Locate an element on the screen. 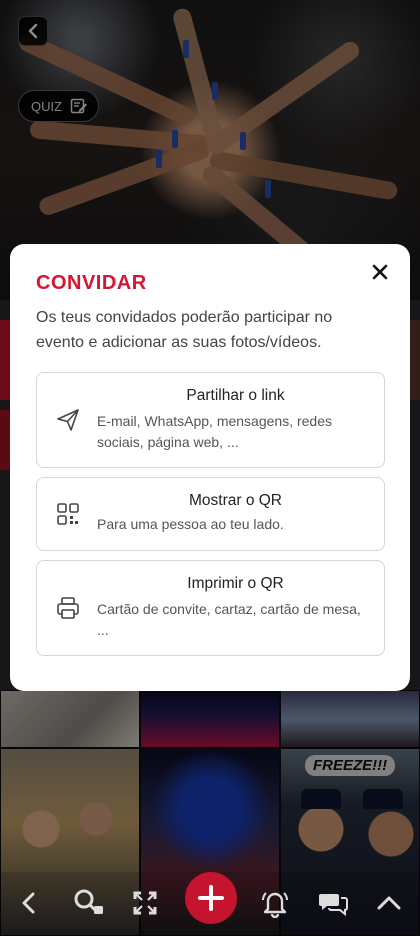 The height and width of the screenshot is (936, 420). plus-icon is located at coordinates (211, 898).